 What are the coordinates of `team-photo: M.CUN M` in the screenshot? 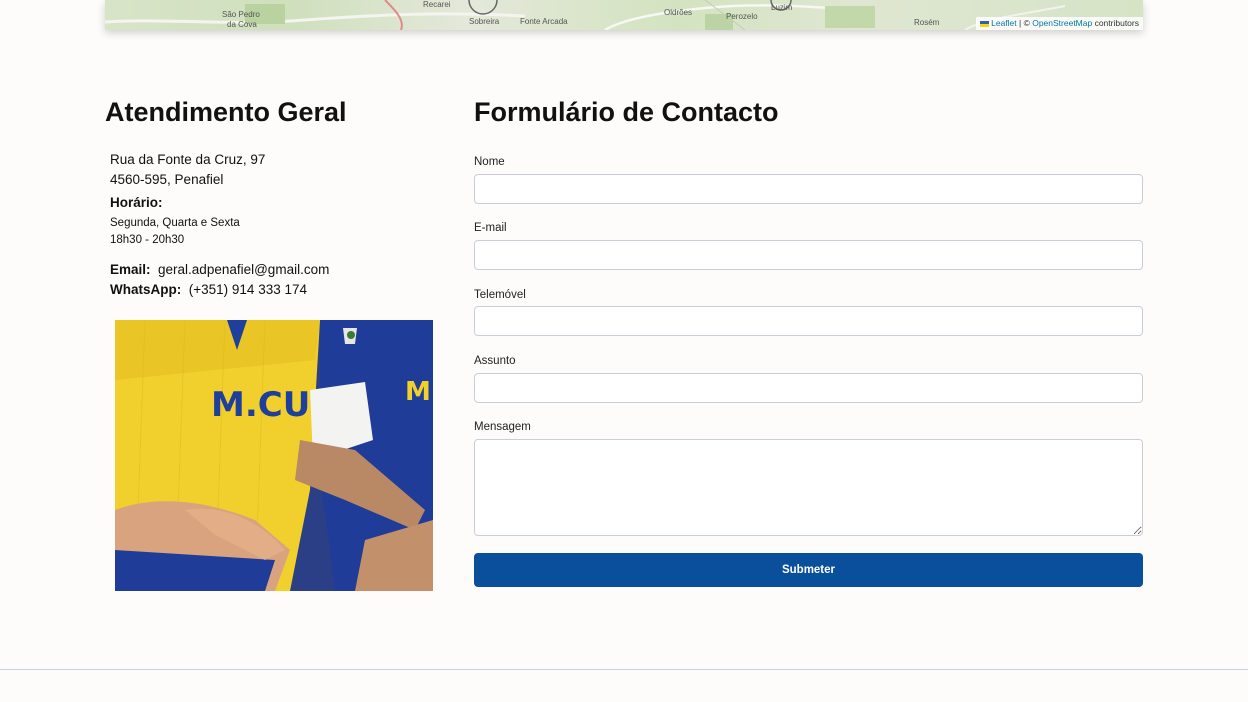 It's located at (274, 455).